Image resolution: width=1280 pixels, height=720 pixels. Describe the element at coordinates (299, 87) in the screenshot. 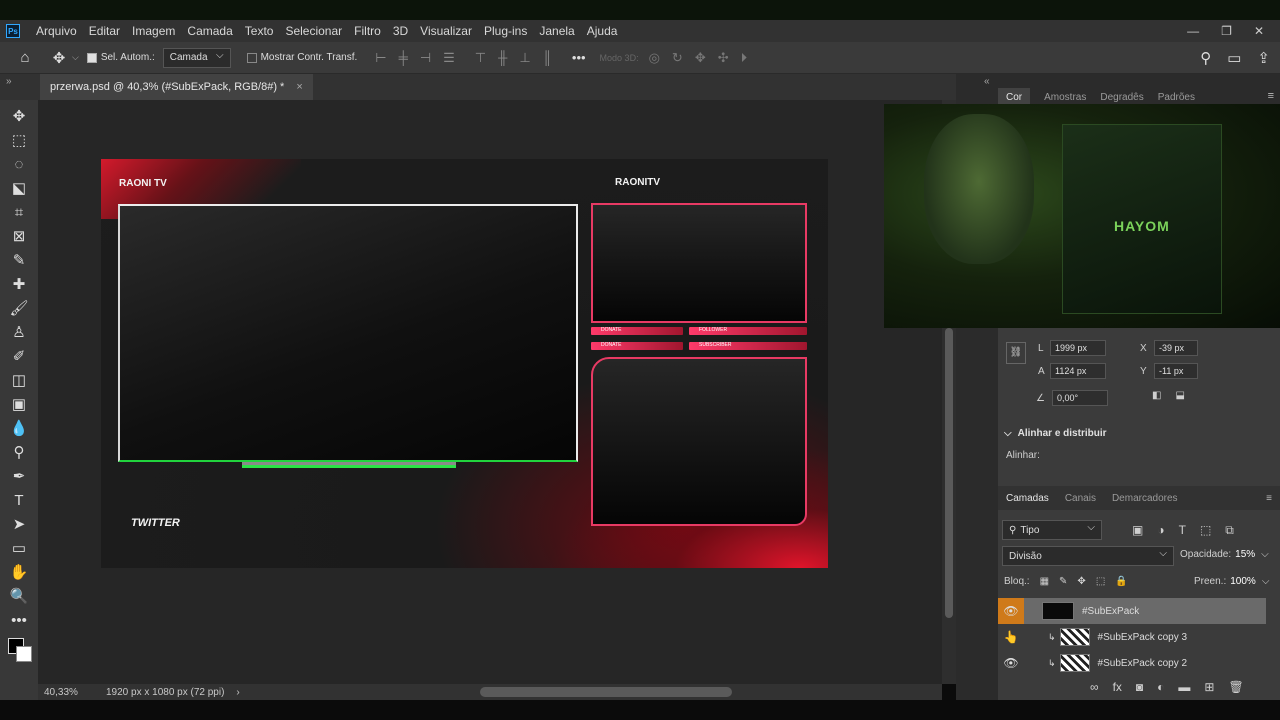

I see `close-tab-icon: ×` at that location.